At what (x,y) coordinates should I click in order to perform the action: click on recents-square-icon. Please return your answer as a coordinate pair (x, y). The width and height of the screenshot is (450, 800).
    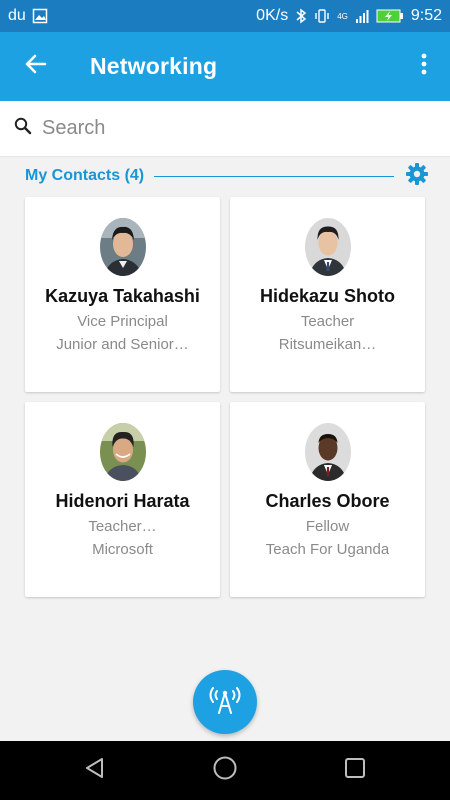
    Looking at the image, I should click on (355, 770).